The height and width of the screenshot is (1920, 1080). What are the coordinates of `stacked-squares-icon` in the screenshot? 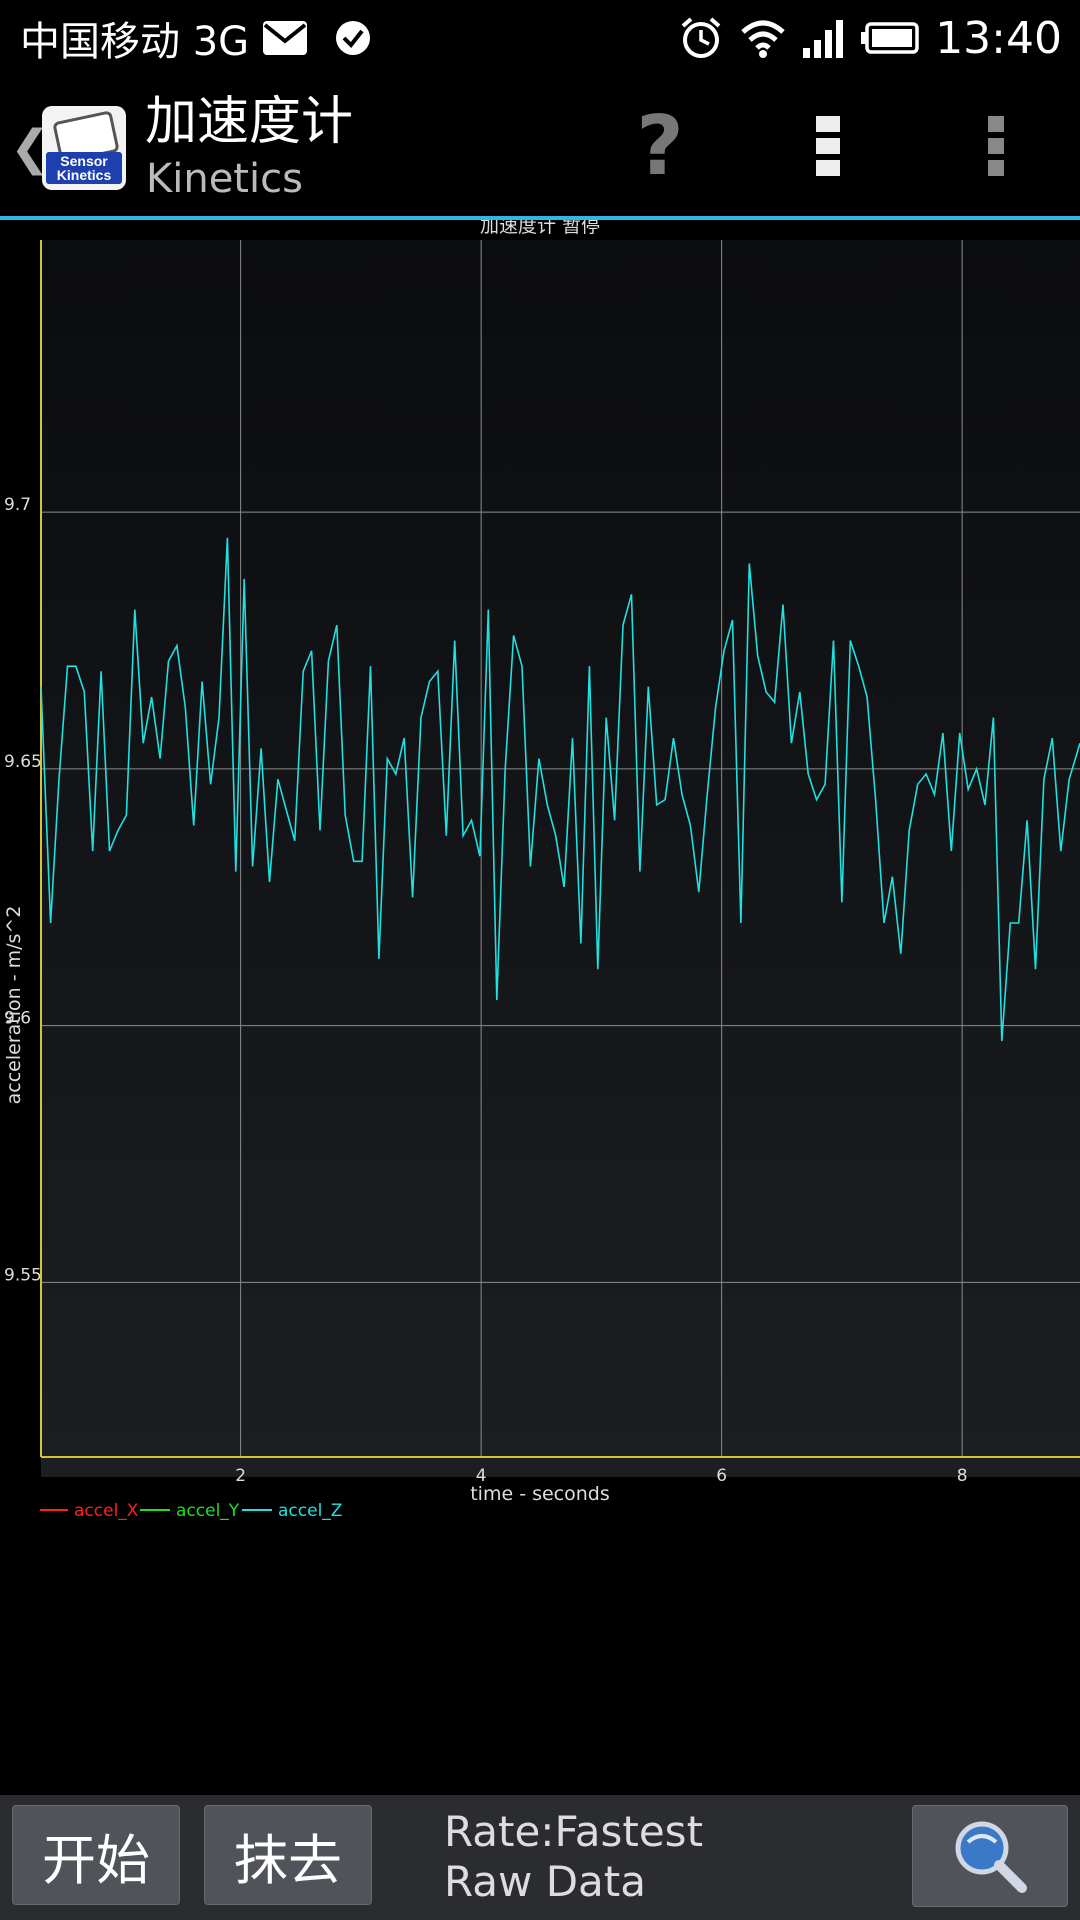 It's located at (828, 146).